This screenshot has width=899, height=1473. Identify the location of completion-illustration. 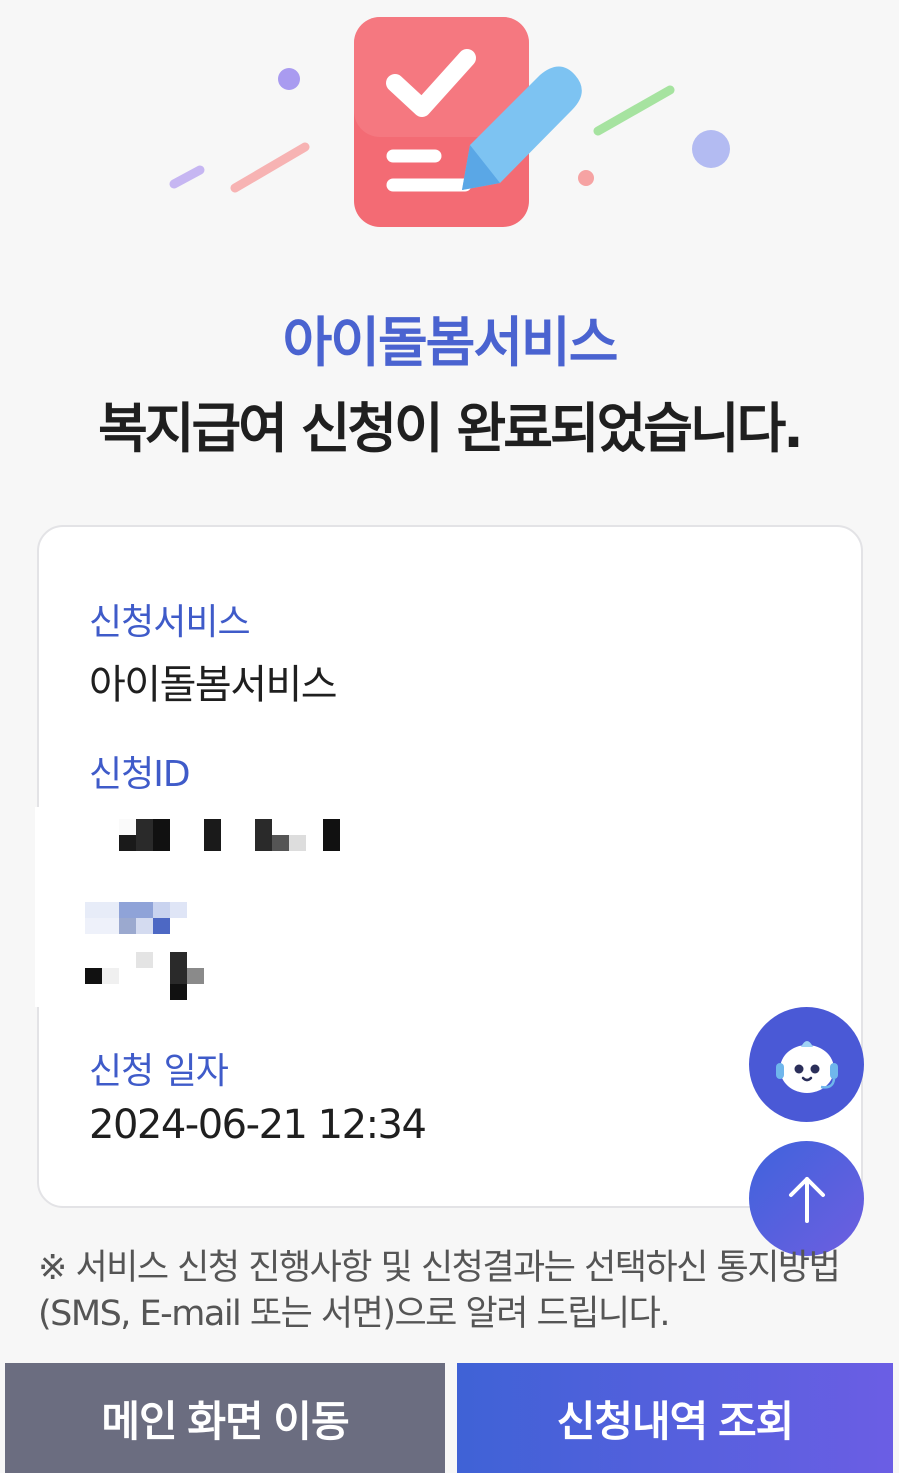
(449, 122).